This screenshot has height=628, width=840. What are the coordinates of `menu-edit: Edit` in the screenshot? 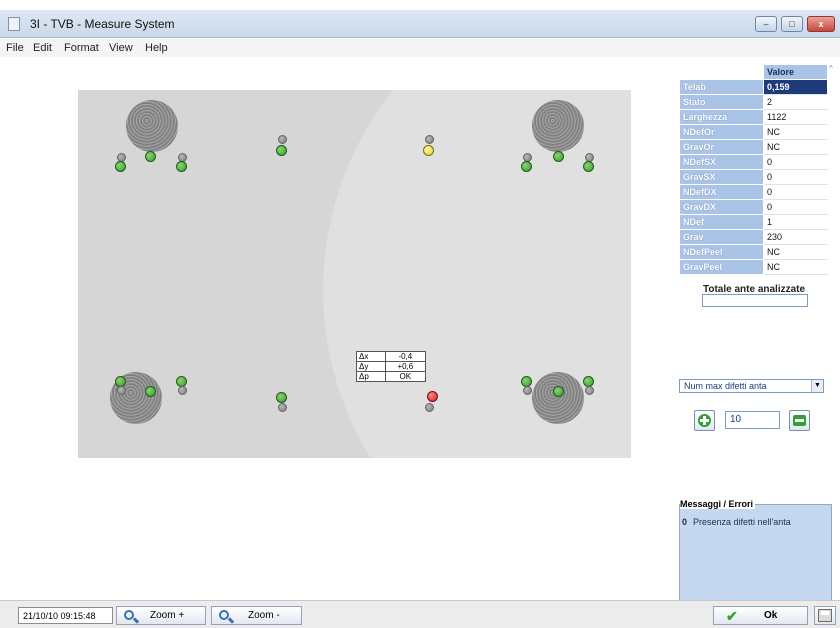 It's located at (42, 48).